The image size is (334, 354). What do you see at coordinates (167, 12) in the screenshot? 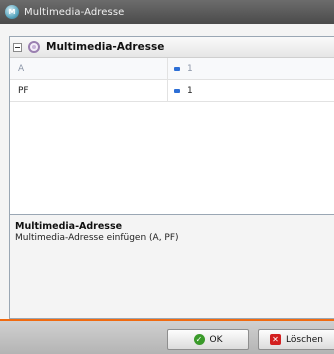
I see `title-bar: M Multimedia-Adresse` at bounding box center [167, 12].